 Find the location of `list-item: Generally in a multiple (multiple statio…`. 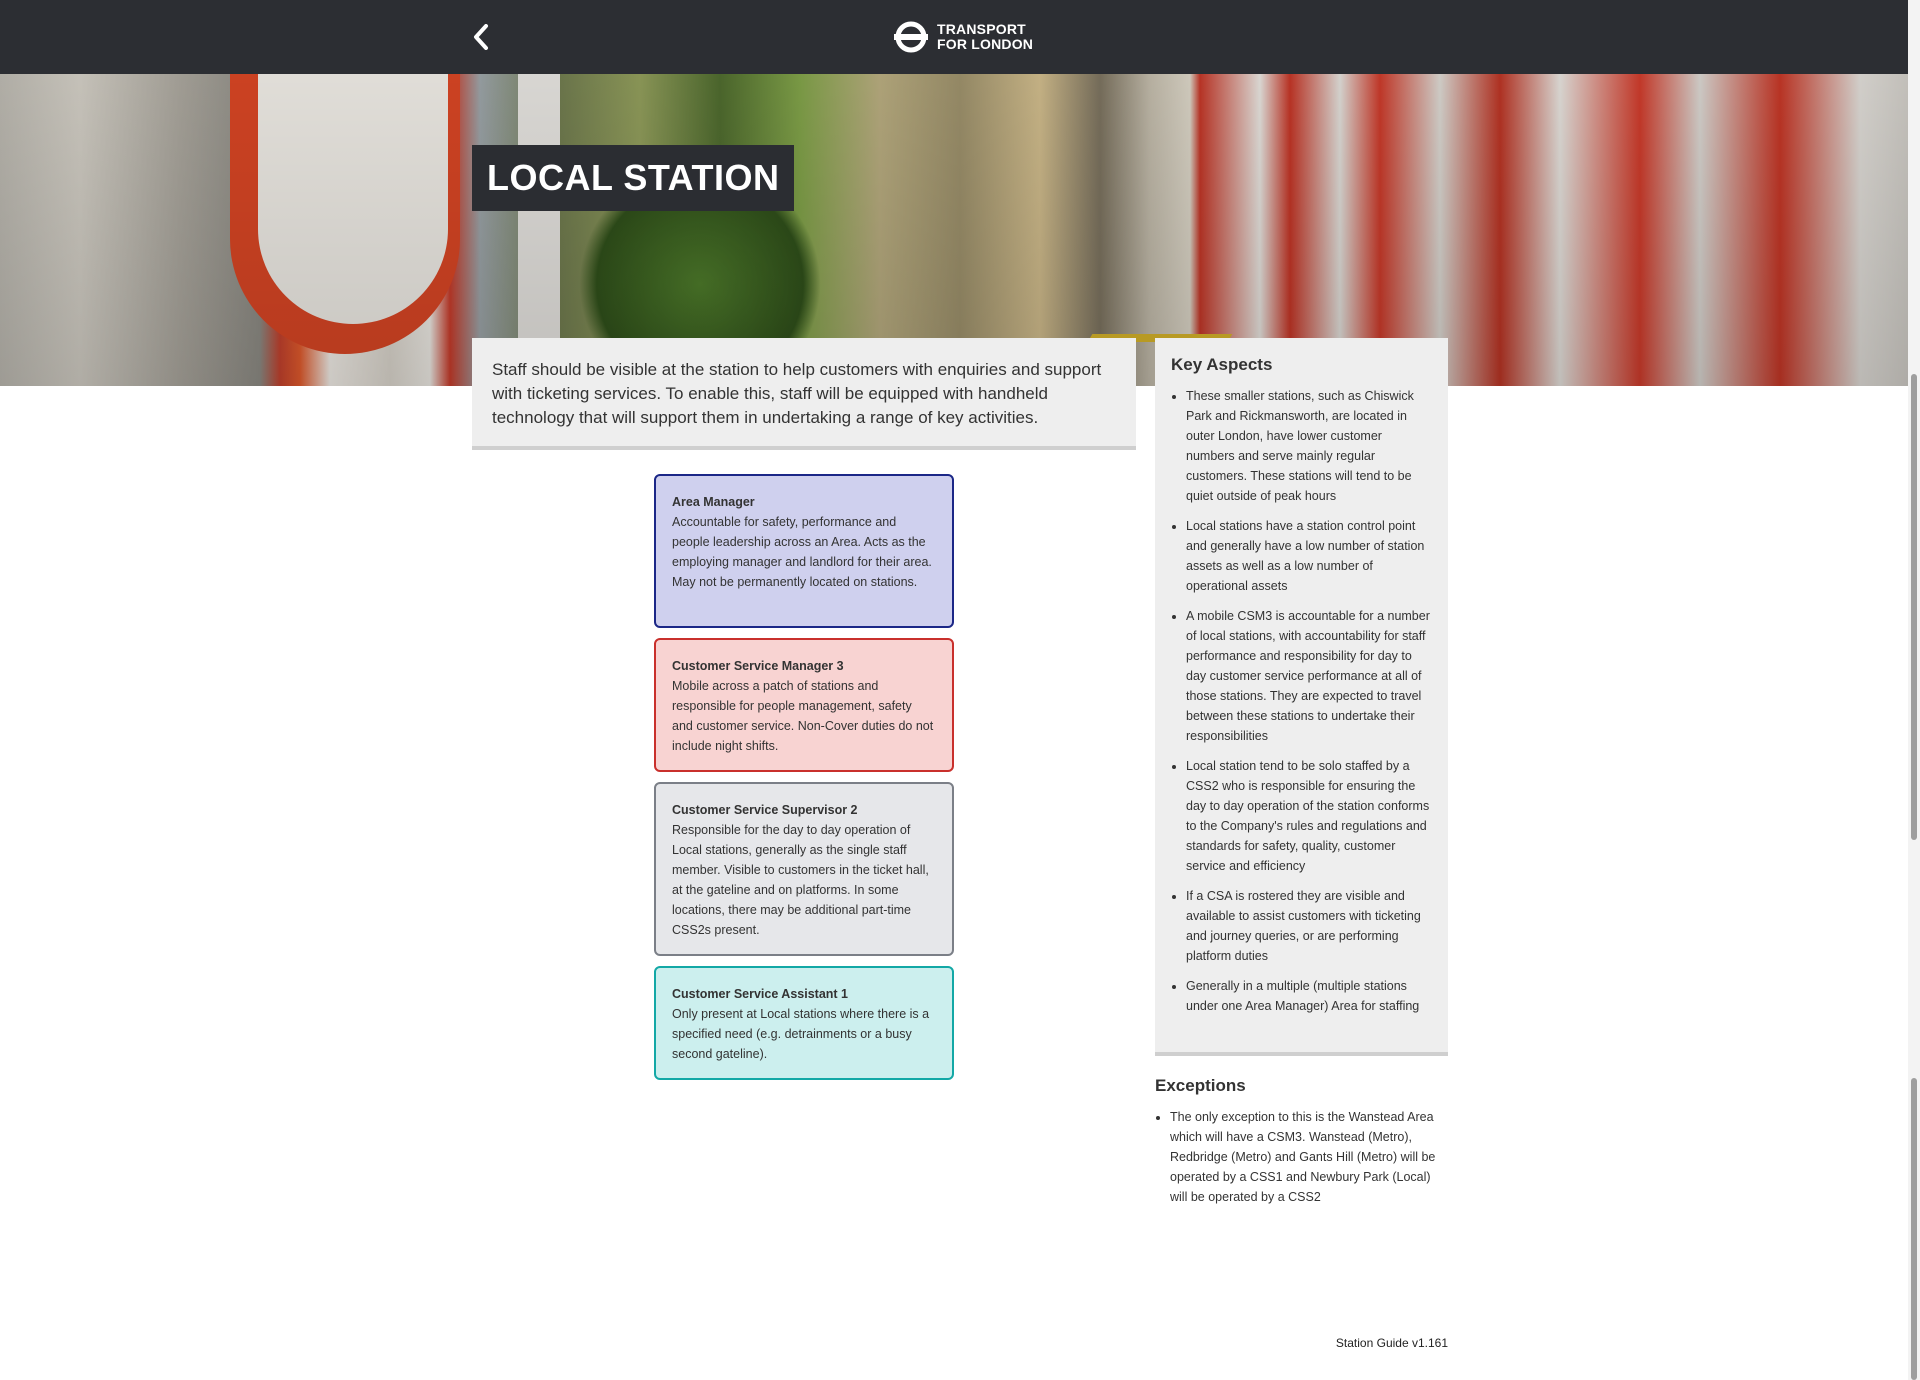

list-item: Generally in a multiple (multiple statio… is located at coordinates (1309, 996).